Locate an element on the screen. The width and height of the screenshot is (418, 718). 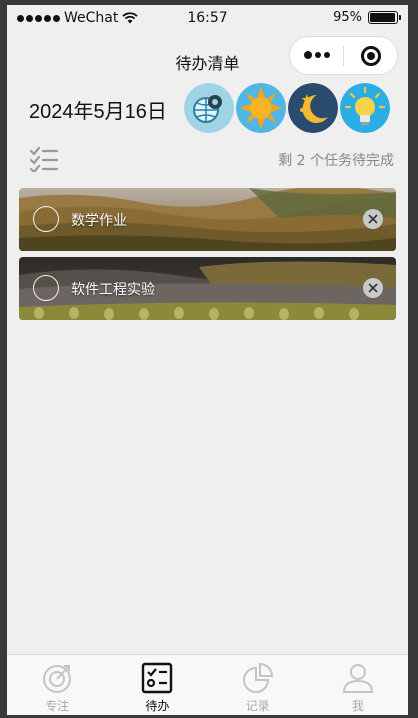
mini-program-capsule is located at coordinates (343, 55).